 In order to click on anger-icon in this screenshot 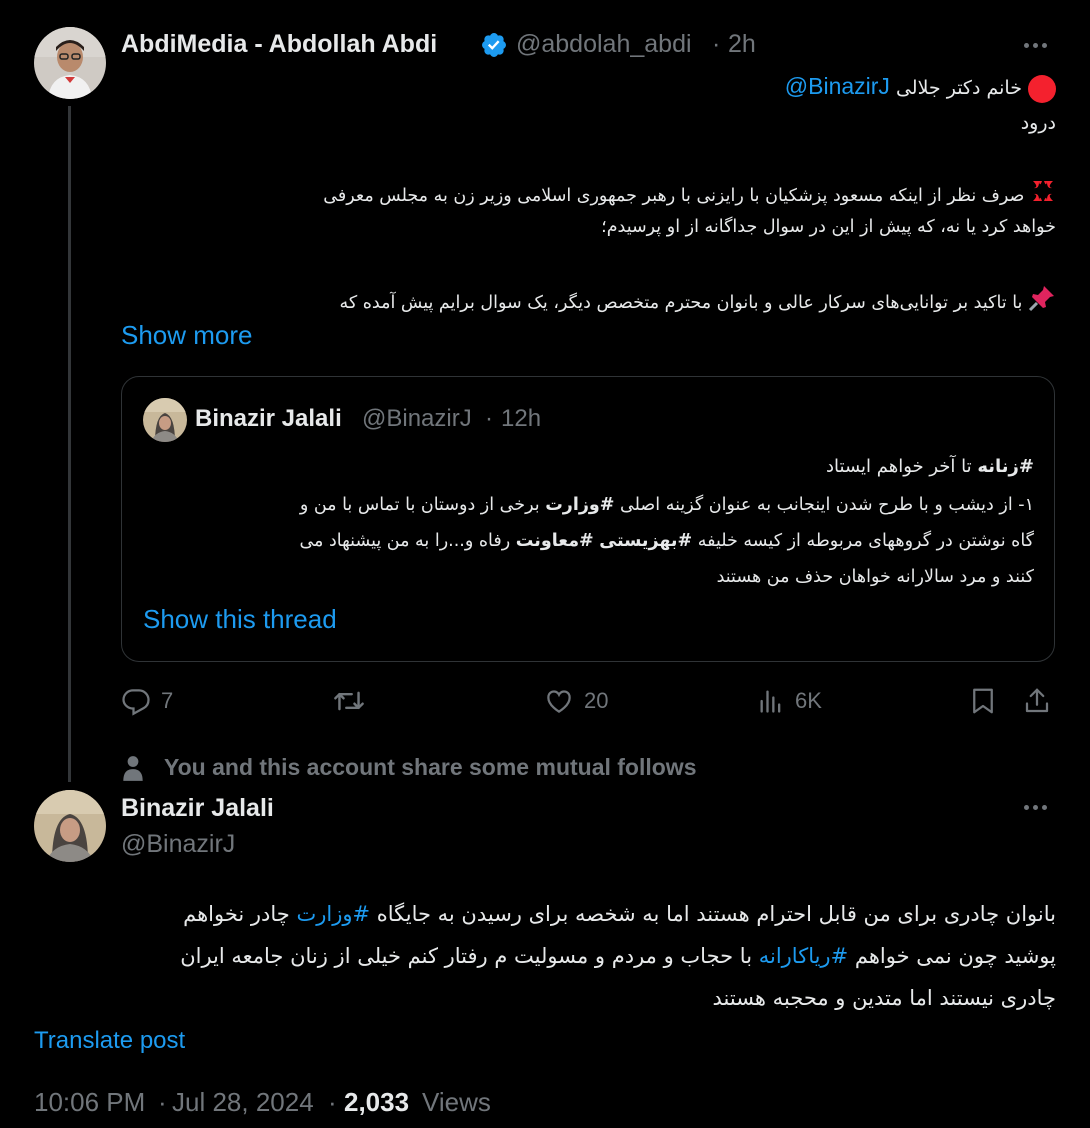, I will do `click(1043, 196)`.